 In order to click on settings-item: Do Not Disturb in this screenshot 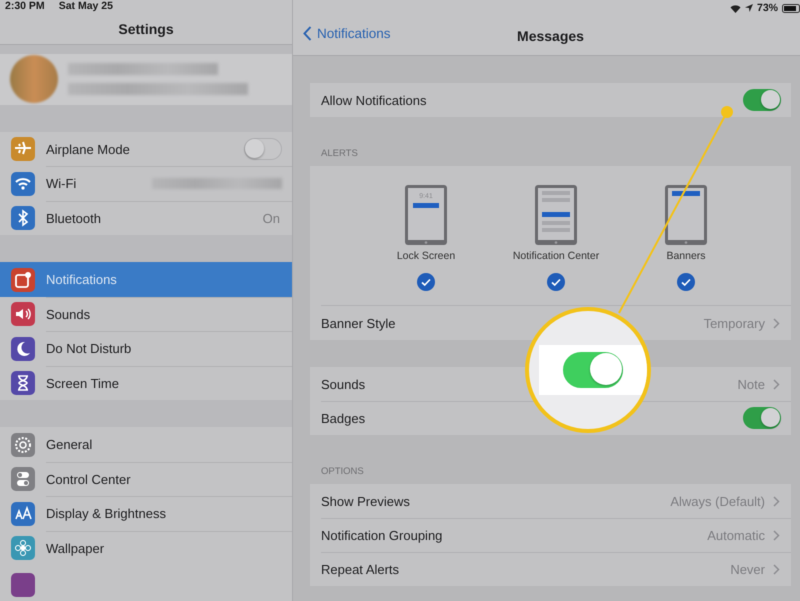, I will do `click(146, 348)`.